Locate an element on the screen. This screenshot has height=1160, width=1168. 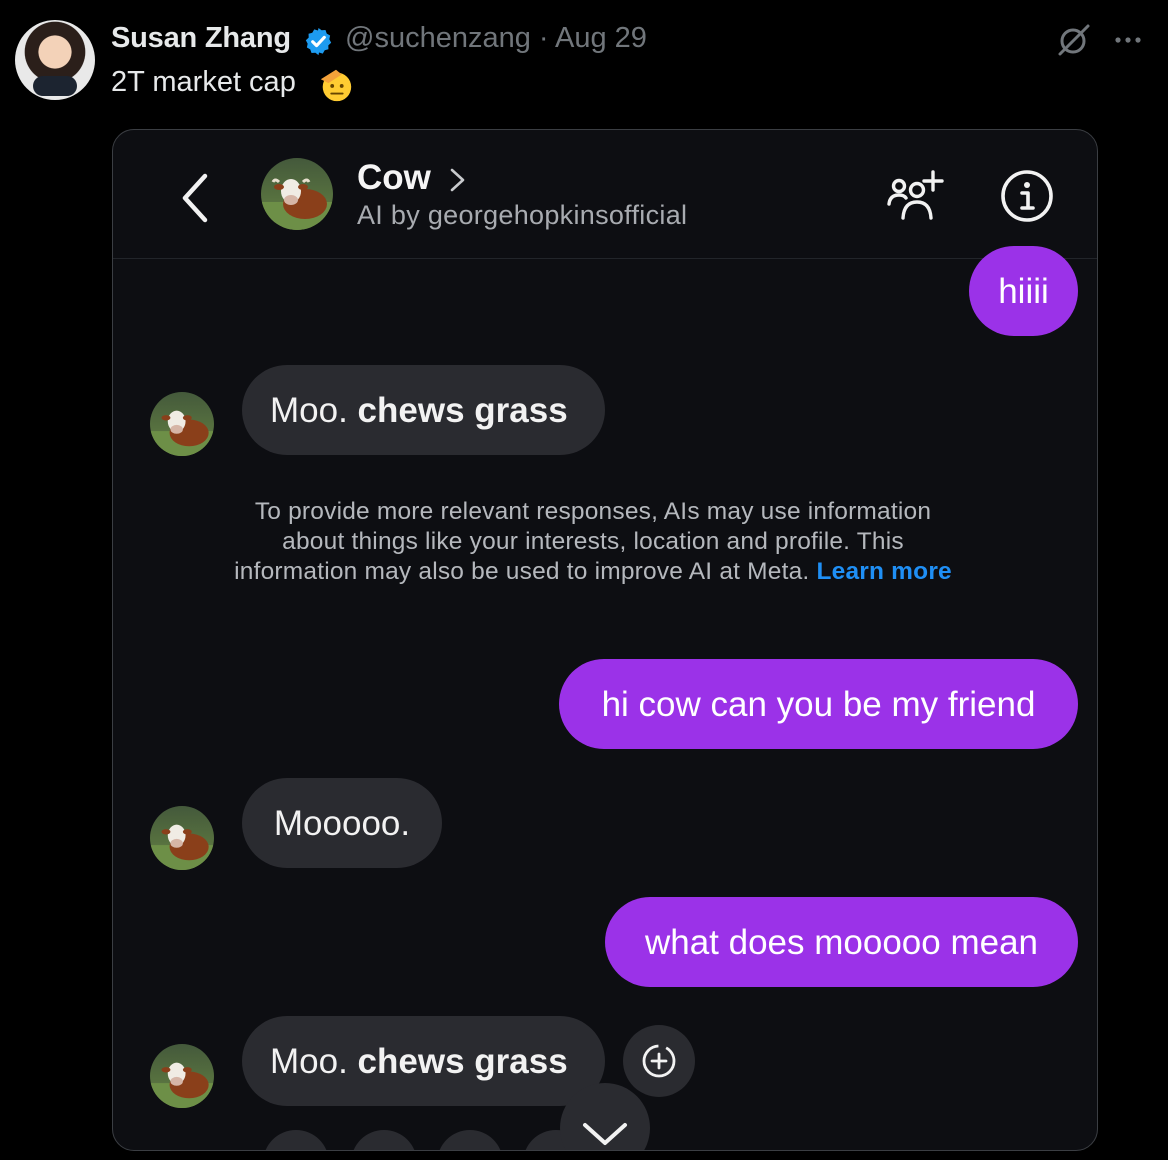
handle-and-date: @suchenzang · Aug 29 is located at coordinates (496, 38).